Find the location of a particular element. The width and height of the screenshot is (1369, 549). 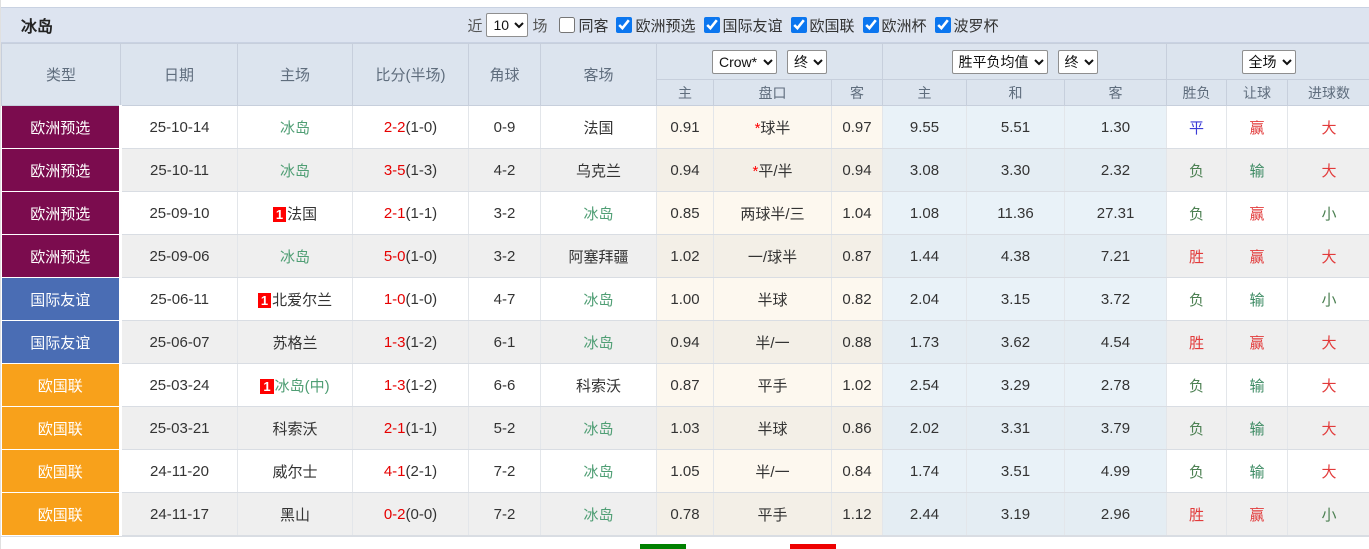

handicap-odds-home: 1.03 is located at coordinates (685, 428).